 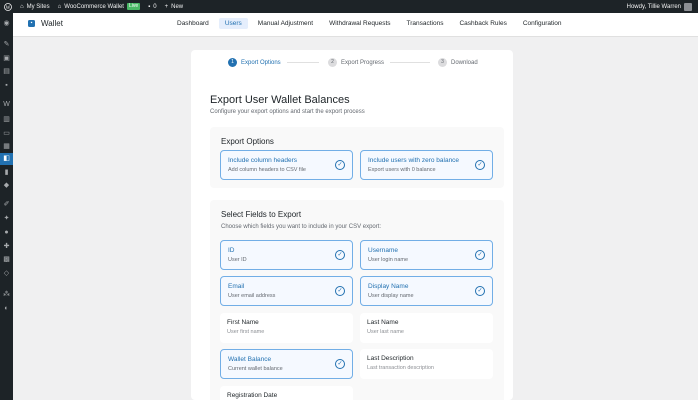 I want to click on field-description: User email address, so click(x=252, y=296).